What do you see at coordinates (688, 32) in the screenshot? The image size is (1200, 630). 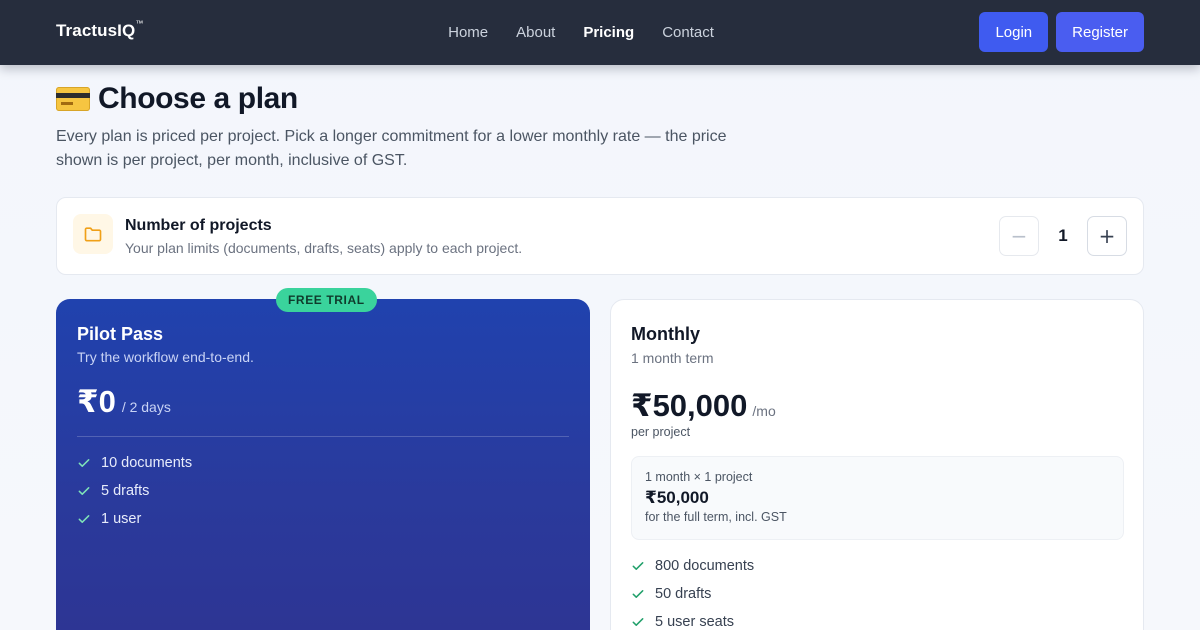 I see `nav-contact: Contact` at bounding box center [688, 32].